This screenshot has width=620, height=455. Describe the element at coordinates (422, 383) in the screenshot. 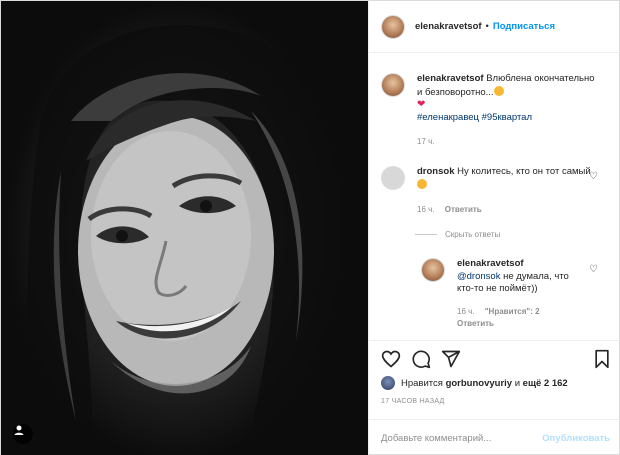

I see `likes-prefix: Нравится` at that location.